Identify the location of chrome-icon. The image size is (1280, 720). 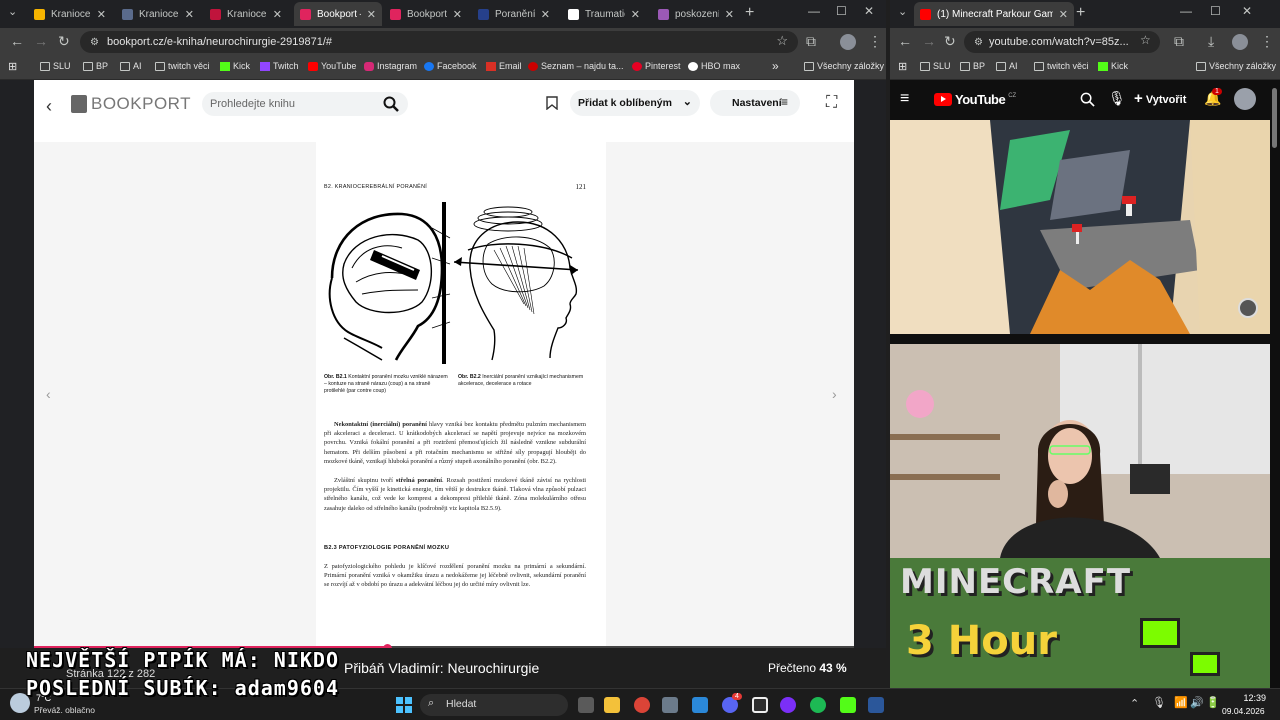
(642, 705).